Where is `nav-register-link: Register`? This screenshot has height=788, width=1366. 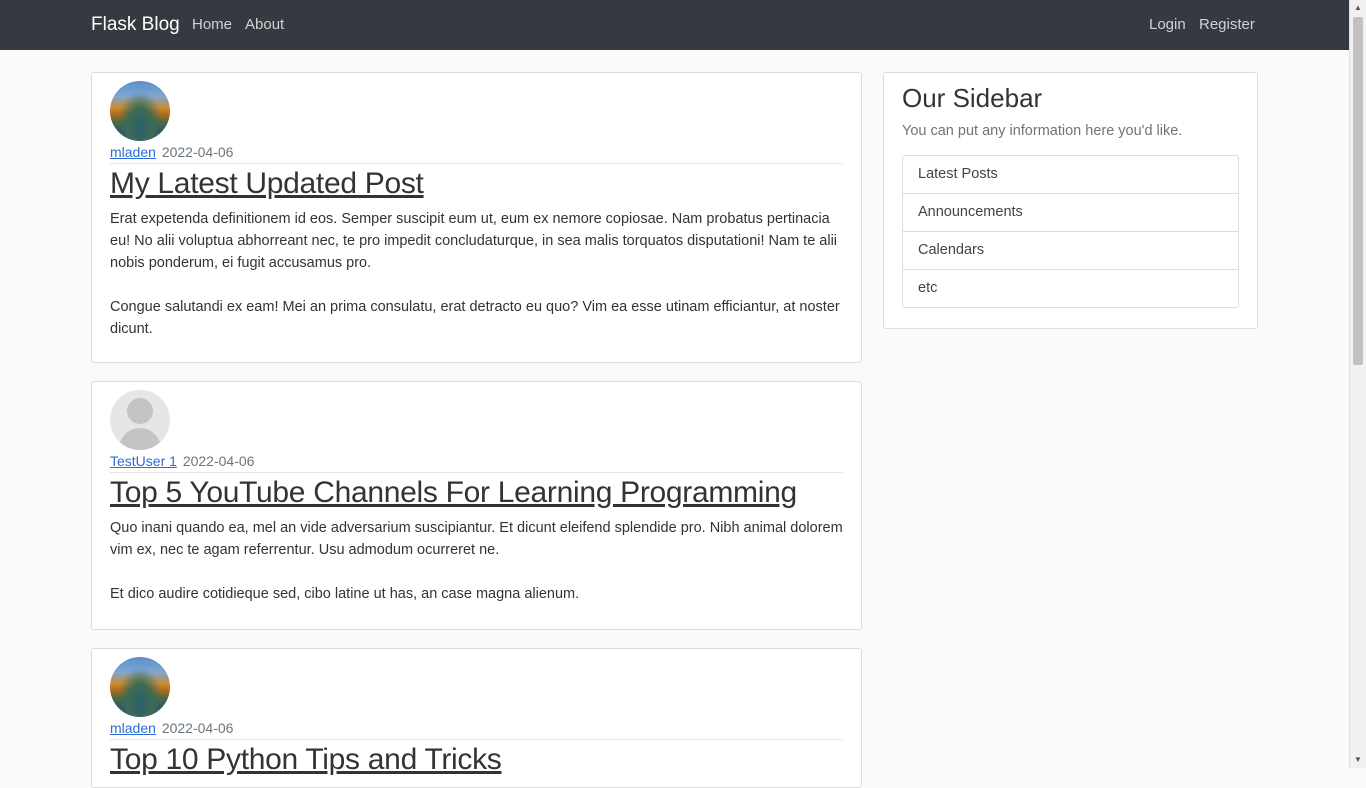
nav-register-link: Register is located at coordinates (1227, 24).